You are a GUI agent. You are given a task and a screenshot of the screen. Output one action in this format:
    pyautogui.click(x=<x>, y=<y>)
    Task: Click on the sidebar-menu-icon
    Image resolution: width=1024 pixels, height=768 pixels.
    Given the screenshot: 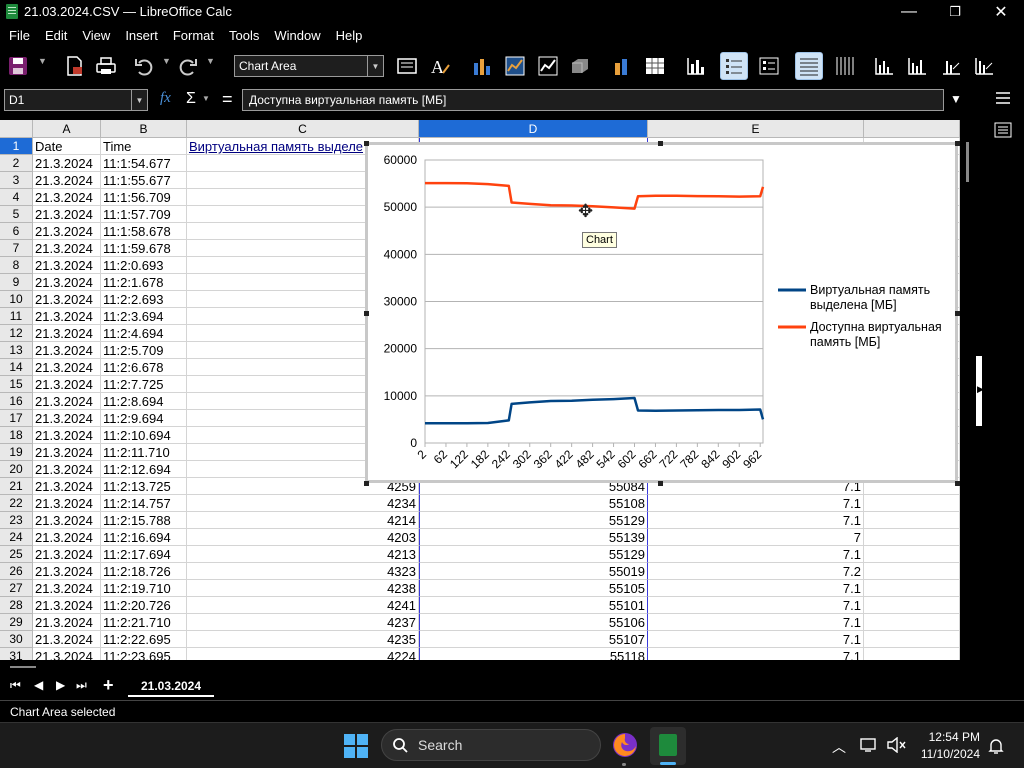 What is the action you would take?
    pyautogui.click(x=1003, y=98)
    